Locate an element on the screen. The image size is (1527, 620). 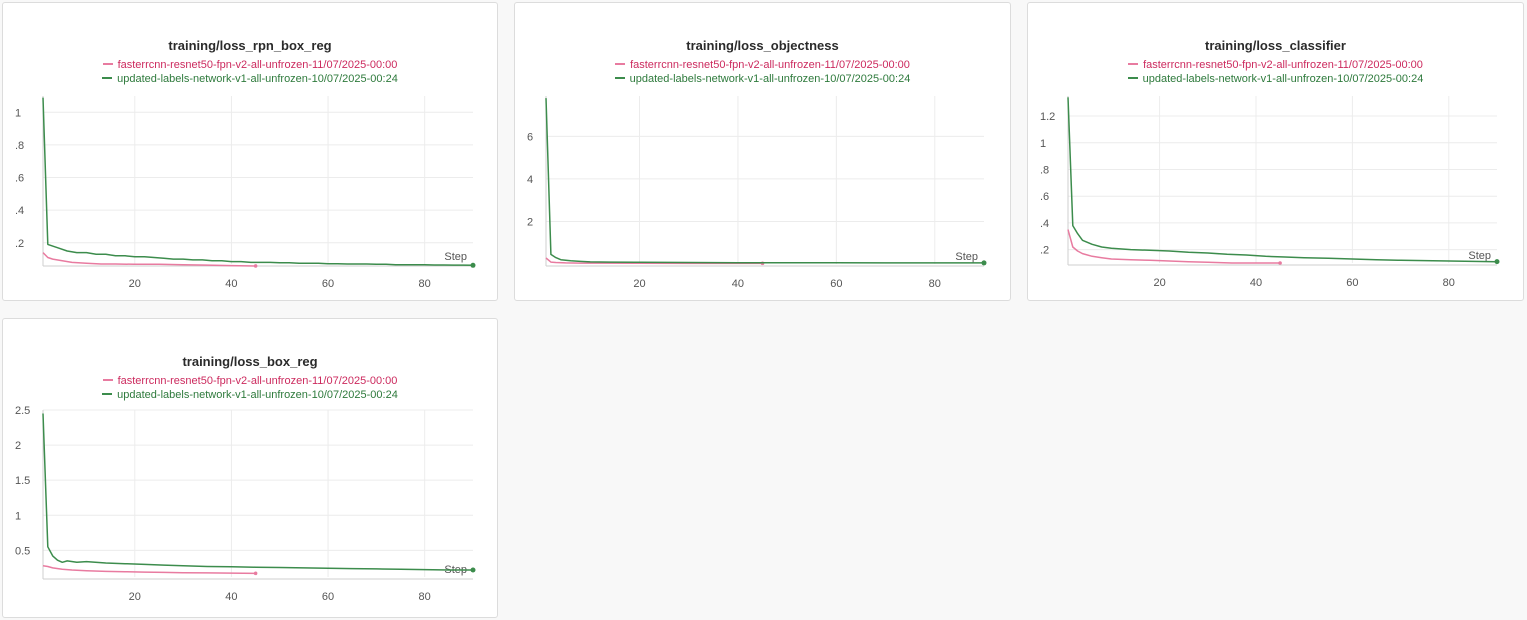
y-tick-label: 0.5 is located at coordinates (22, 551).